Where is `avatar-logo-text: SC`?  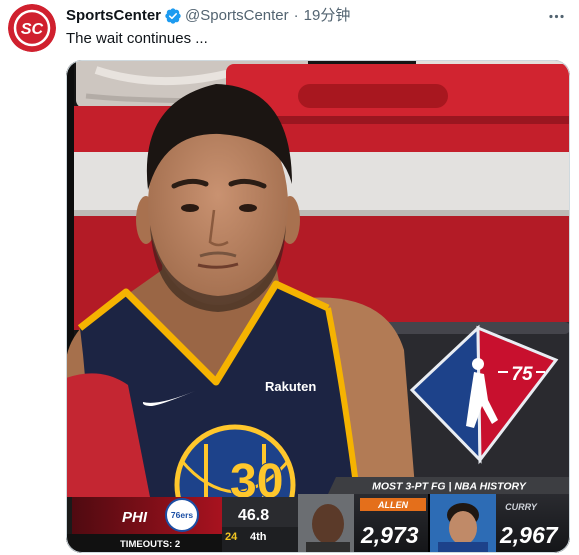 avatar-logo-text: SC is located at coordinates (32, 29).